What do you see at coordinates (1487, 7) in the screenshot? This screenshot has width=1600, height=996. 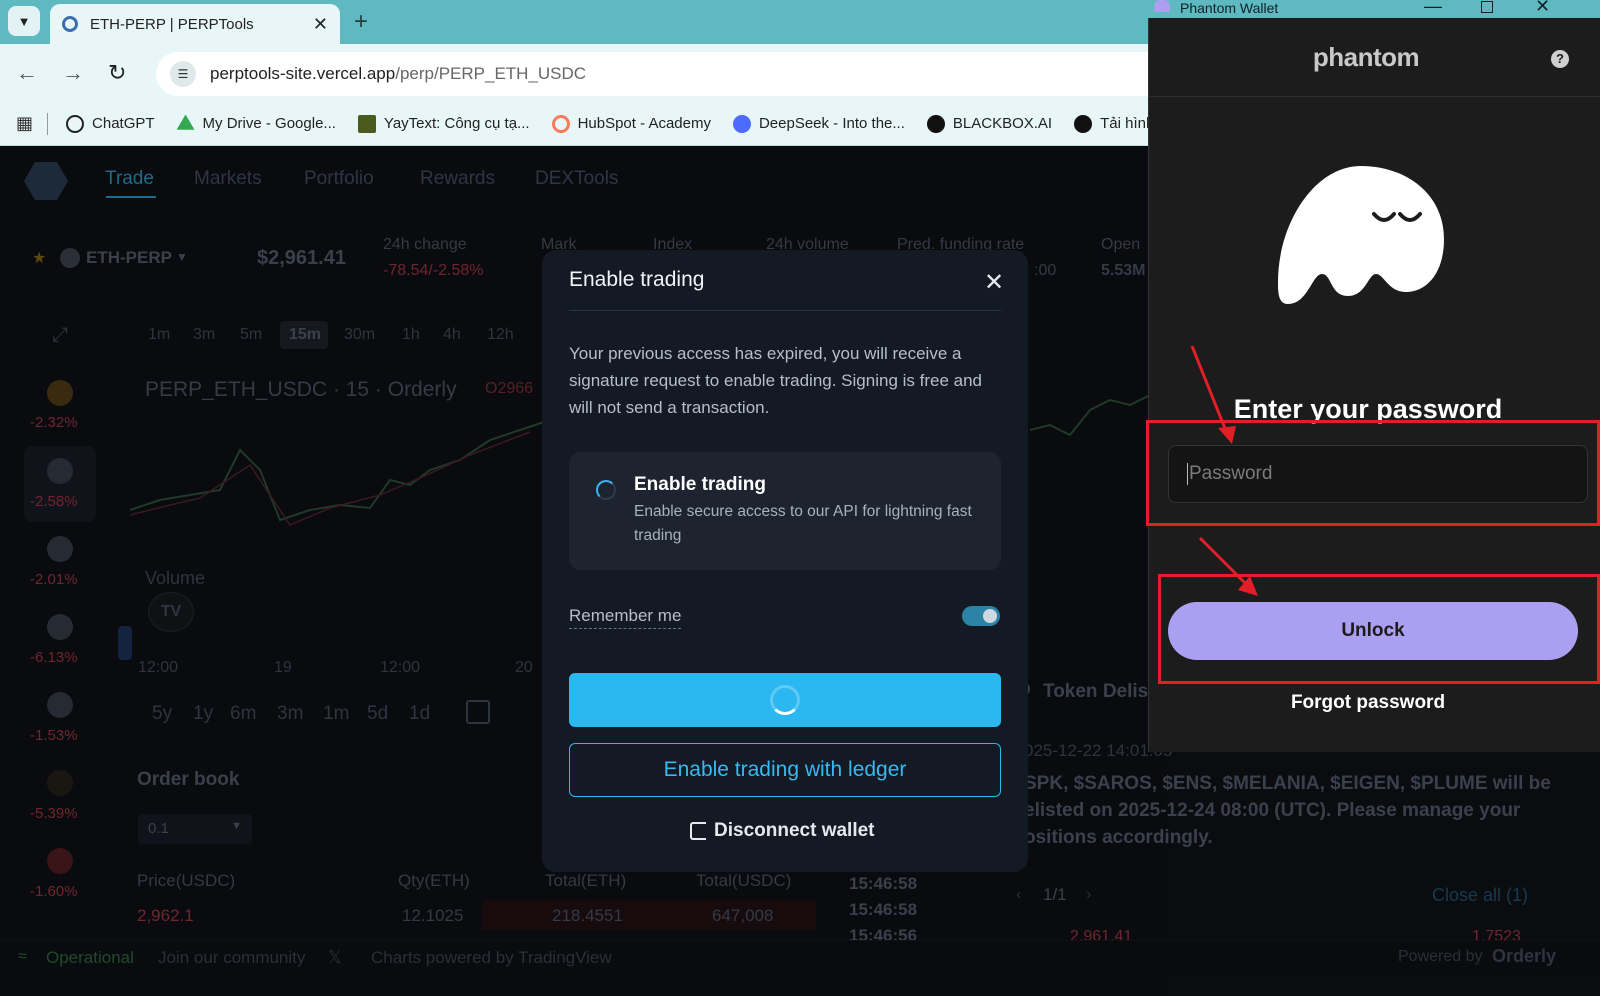 I see `maximize-icon` at bounding box center [1487, 7].